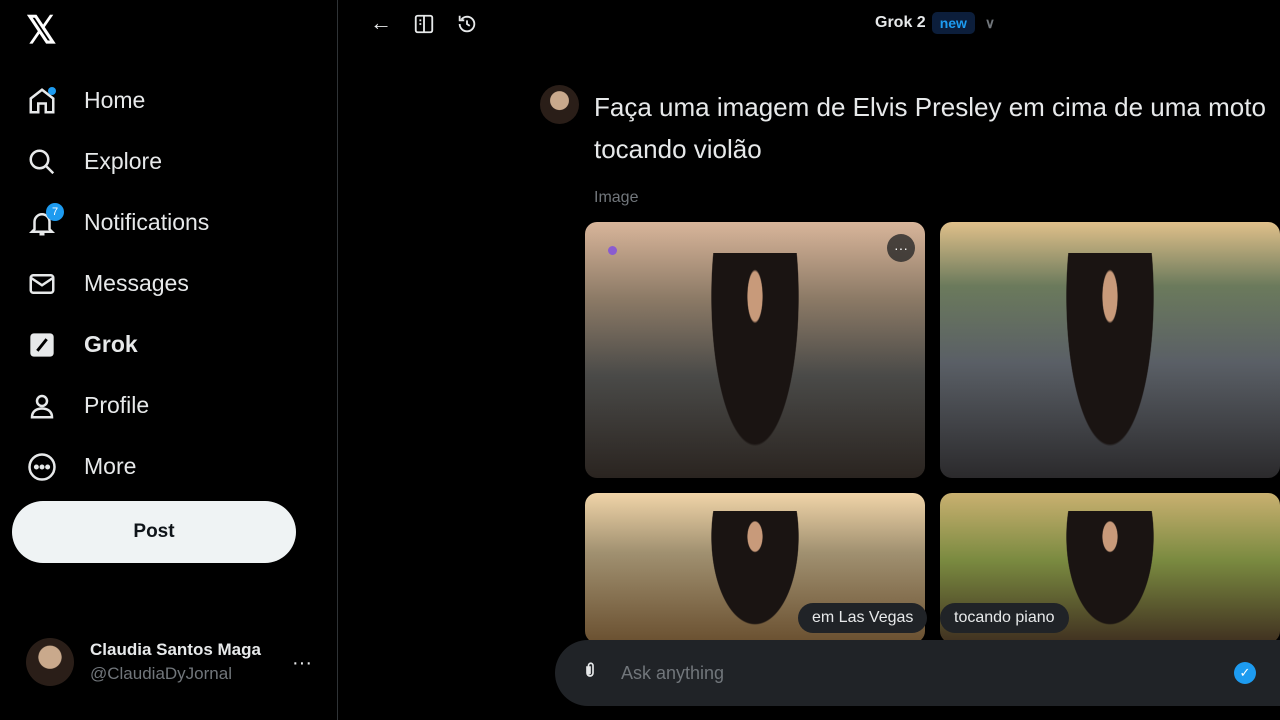 This screenshot has height=720, width=1280. Describe the element at coordinates (110, 466) in the screenshot. I see `nav-label: More` at that location.